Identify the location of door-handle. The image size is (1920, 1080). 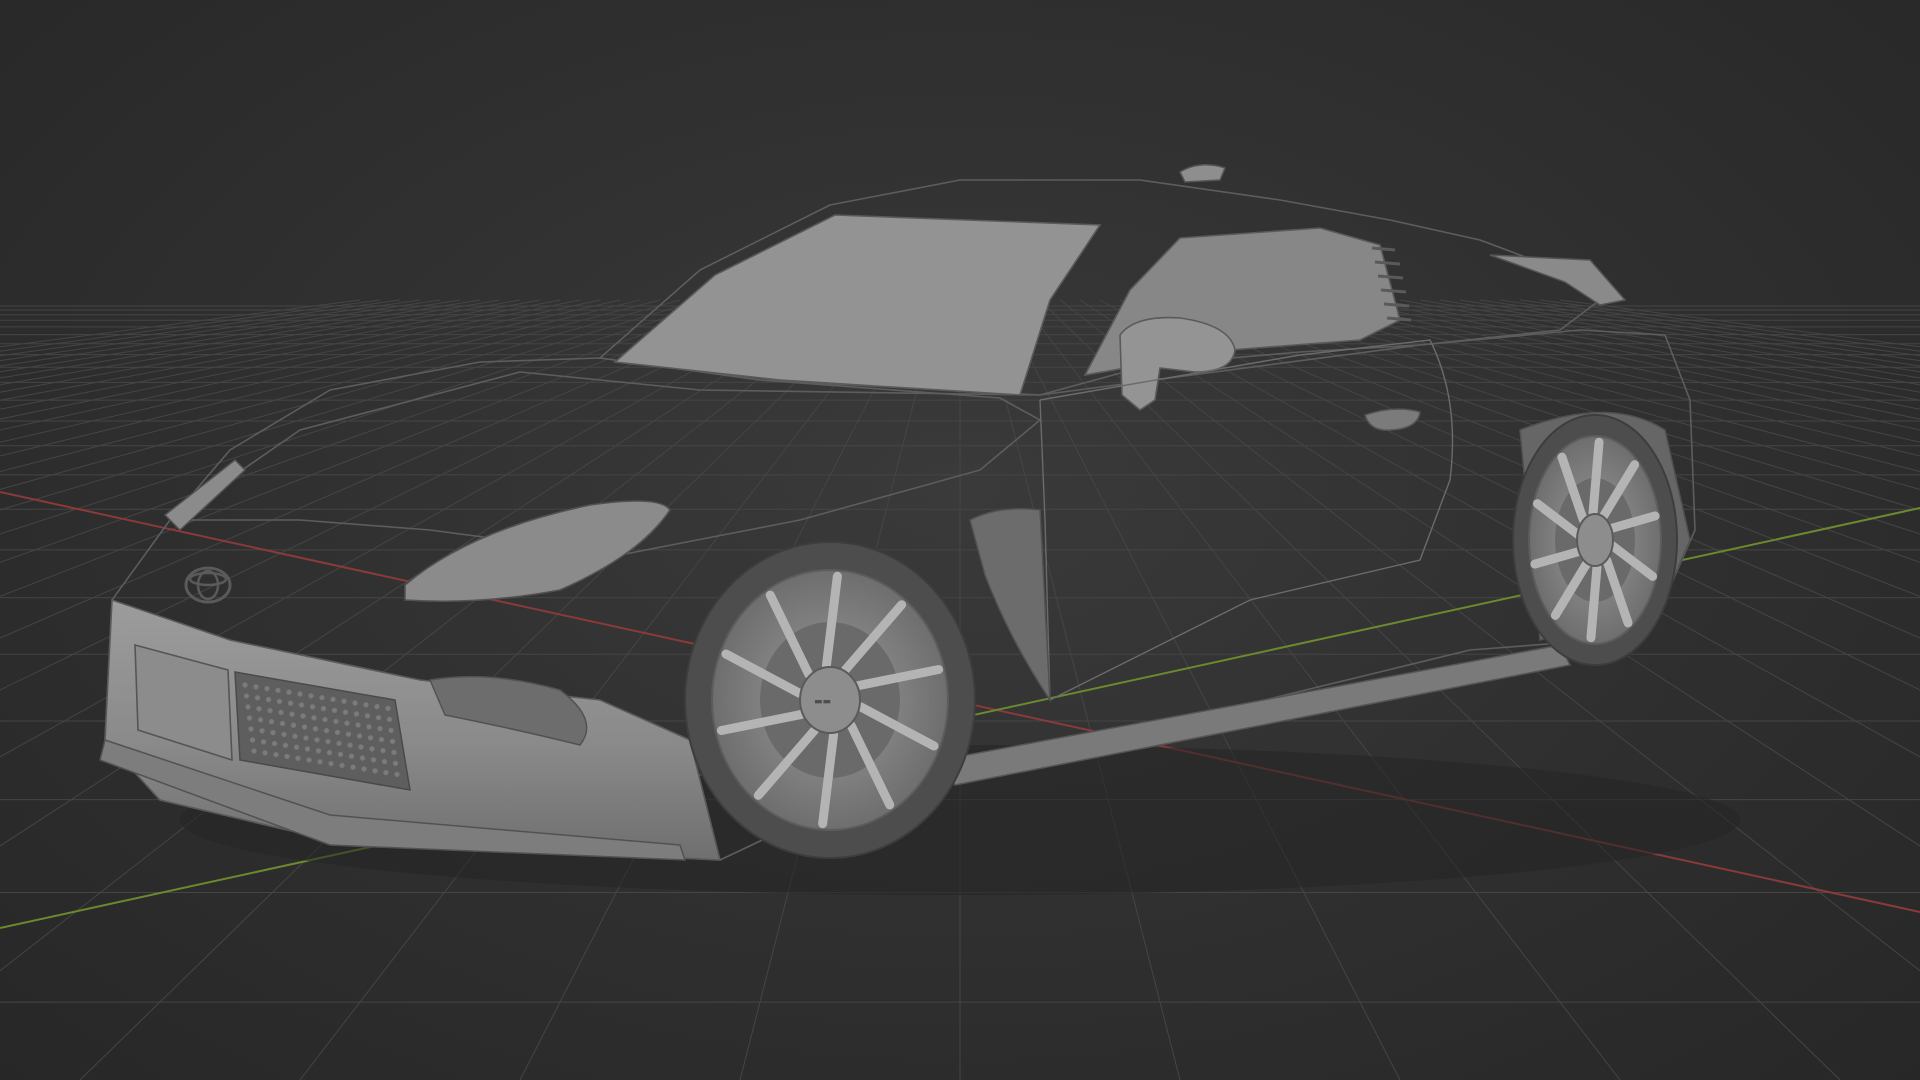
(1392, 419).